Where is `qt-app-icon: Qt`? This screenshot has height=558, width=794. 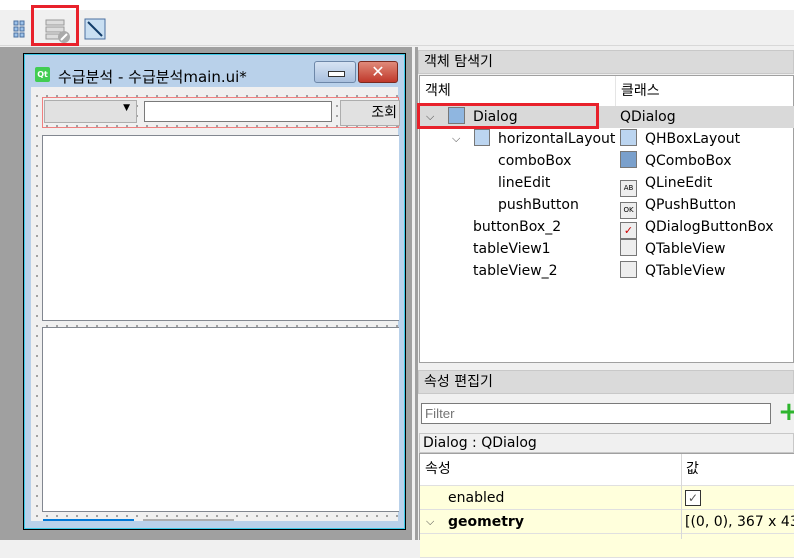 qt-app-icon: Qt is located at coordinates (42, 74).